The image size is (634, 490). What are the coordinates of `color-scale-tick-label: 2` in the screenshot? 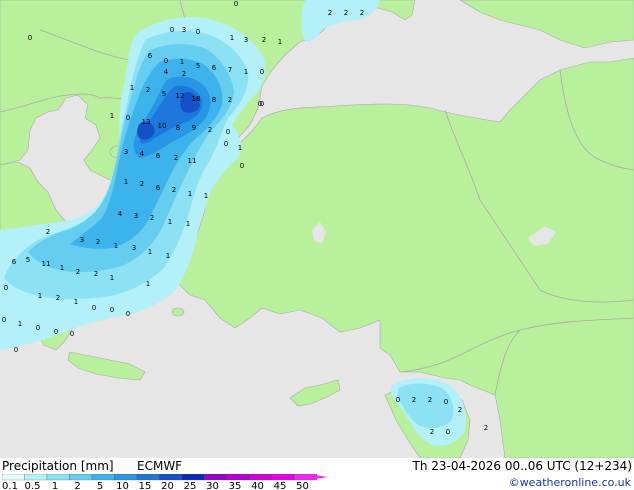 It's located at (77, 485).